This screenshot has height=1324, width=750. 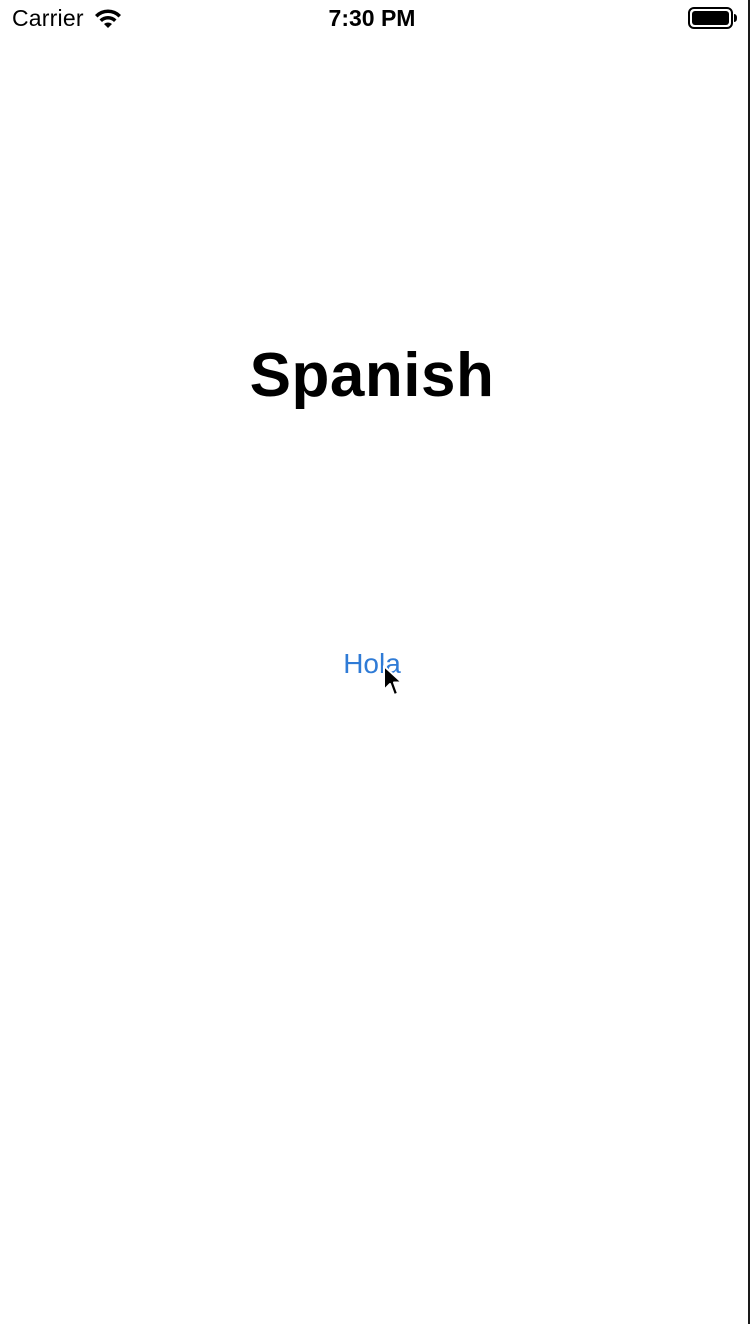 I want to click on status-bar: Carrier 7:30 PM, so click(x=375, y=18).